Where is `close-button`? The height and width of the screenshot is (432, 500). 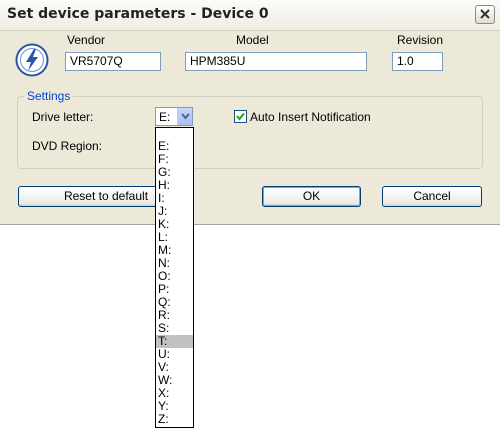
close-button is located at coordinates (485, 14).